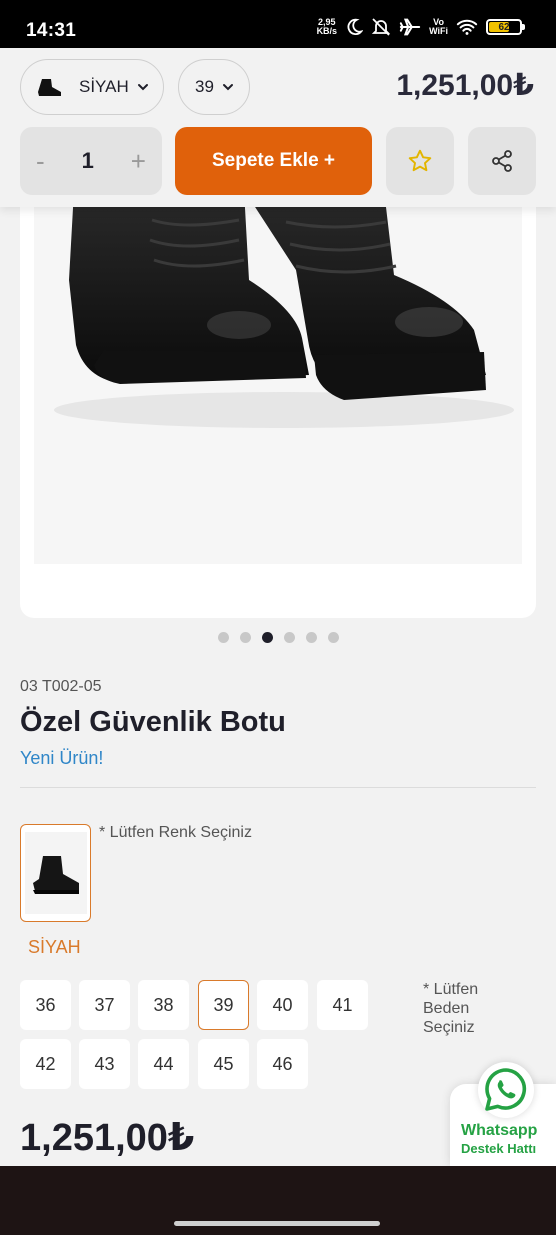  What do you see at coordinates (282, 1064) in the screenshot?
I see `size-option-46: 46` at bounding box center [282, 1064].